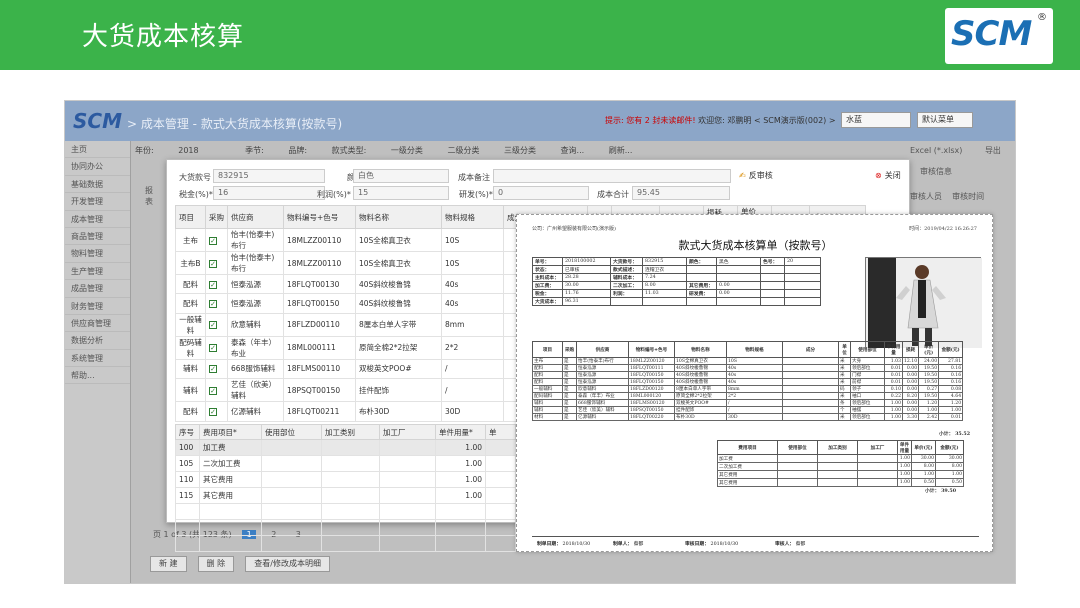 Image resolution: width=1080 pixels, height=608 pixels. Describe the element at coordinates (407, 432) in the screenshot. I see `fee-col-header: 加工厂` at that location.